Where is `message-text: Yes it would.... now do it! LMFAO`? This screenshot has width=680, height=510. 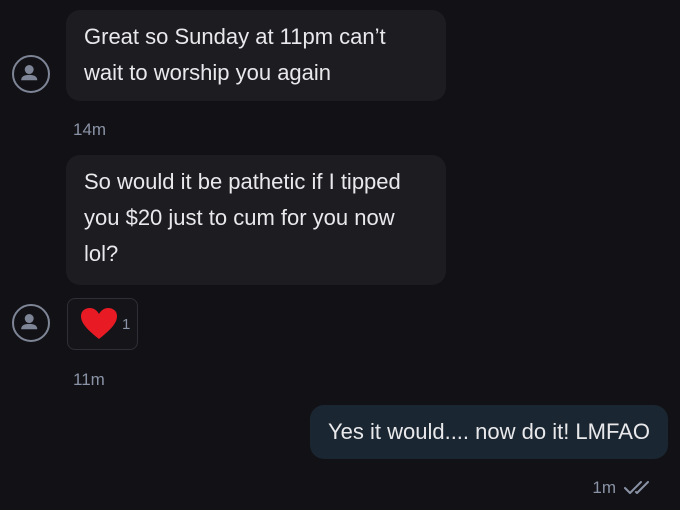 message-text: Yes it would.... now do it! LMFAO is located at coordinates (488, 431).